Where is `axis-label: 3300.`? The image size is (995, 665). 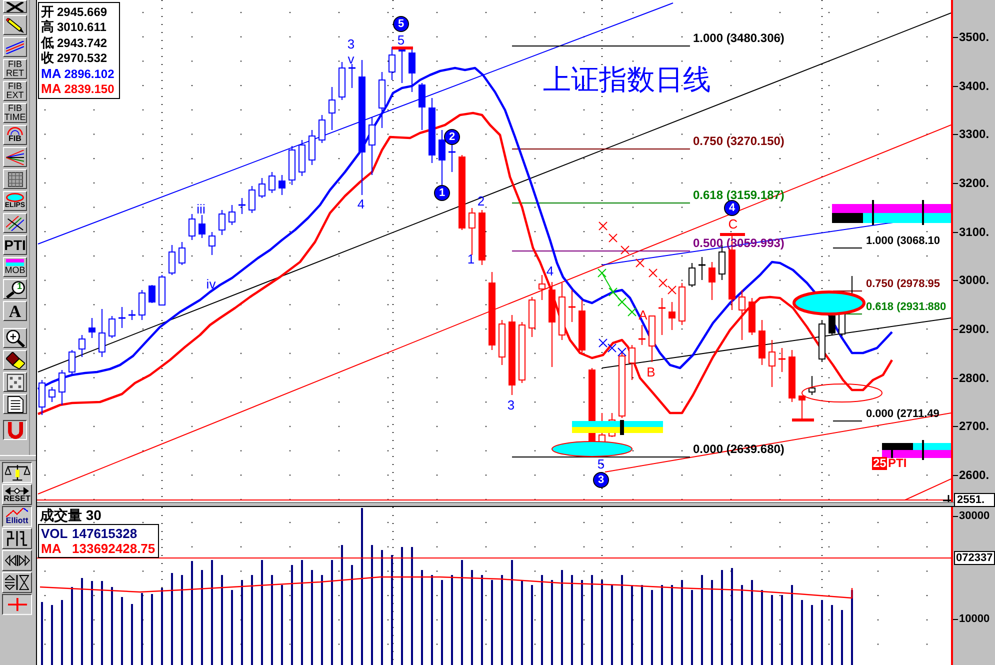
axis-label: 3300. is located at coordinates (974, 134).